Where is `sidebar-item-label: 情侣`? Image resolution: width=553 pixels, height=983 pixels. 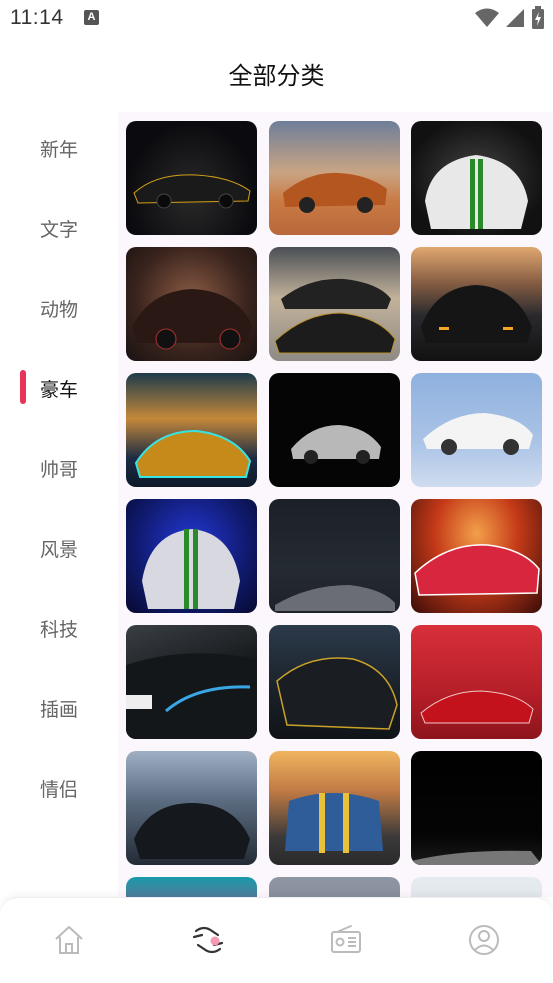 sidebar-item-label: 情侣 is located at coordinates (58, 789).